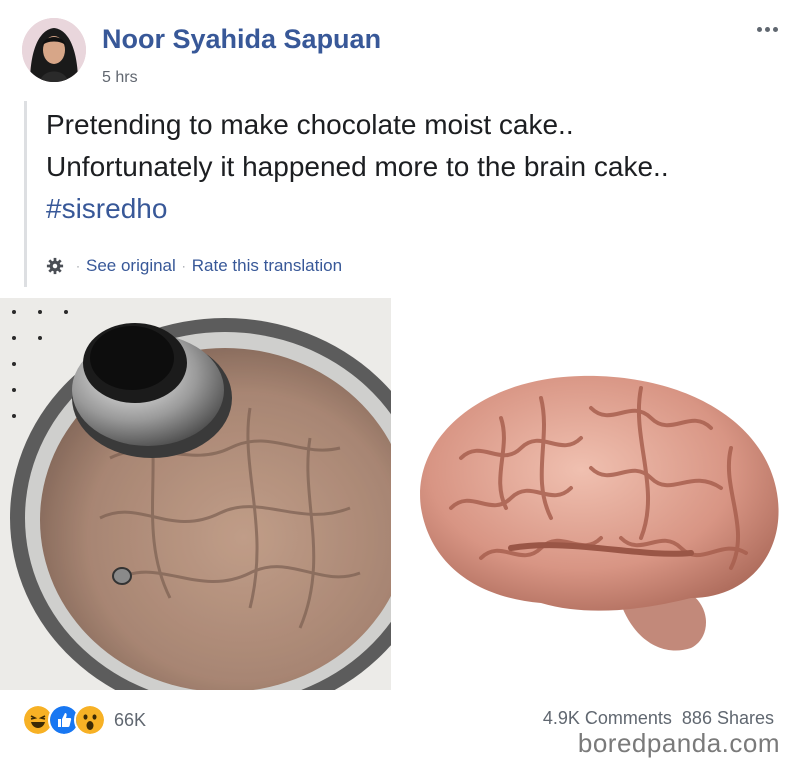 The width and height of the screenshot is (800, 769). Describe the element at coordinates (678, 743) in the screenshot. I see `watermark: boredpanda.com` at that location.